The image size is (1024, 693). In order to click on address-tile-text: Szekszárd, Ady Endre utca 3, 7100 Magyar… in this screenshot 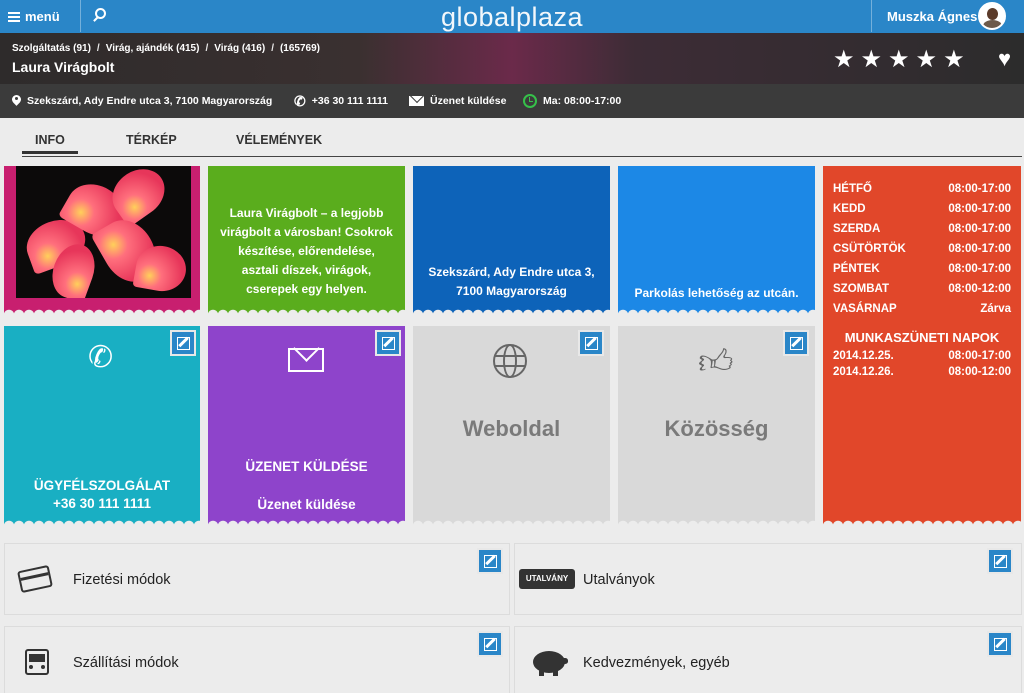, I will do `click(511, 281)`.